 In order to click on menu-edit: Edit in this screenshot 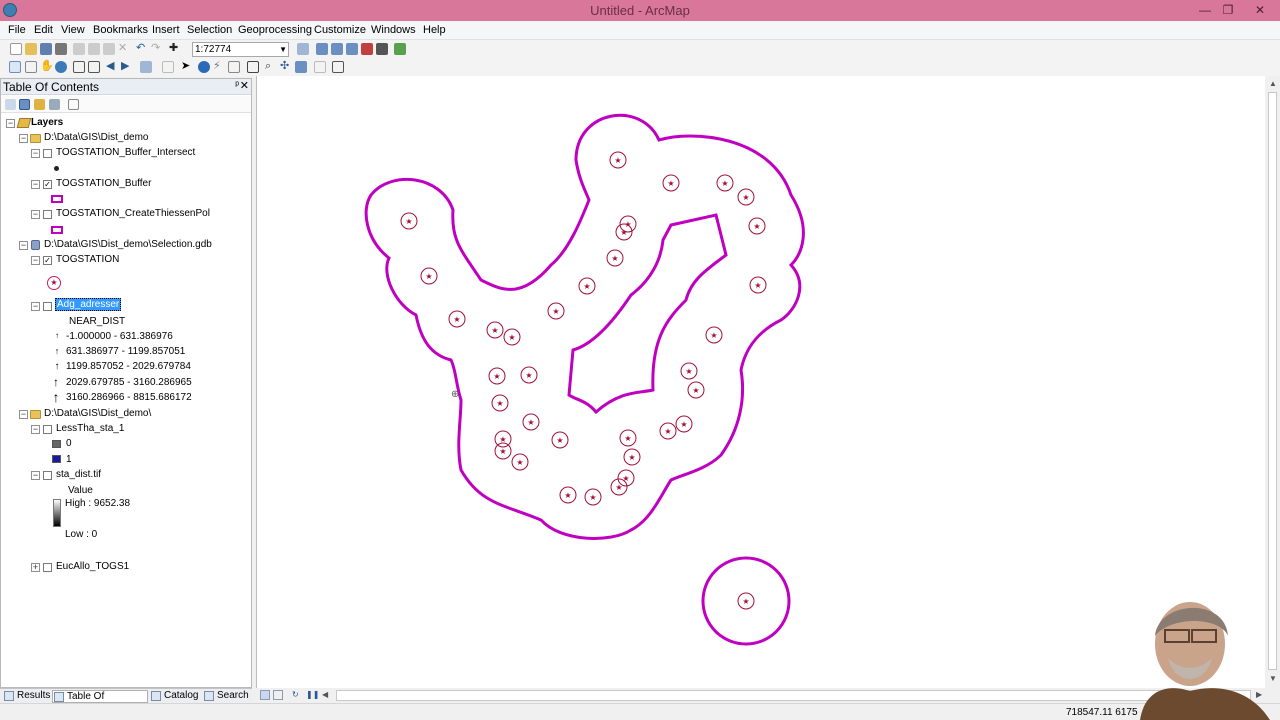, I will do `click(43, 30)`.